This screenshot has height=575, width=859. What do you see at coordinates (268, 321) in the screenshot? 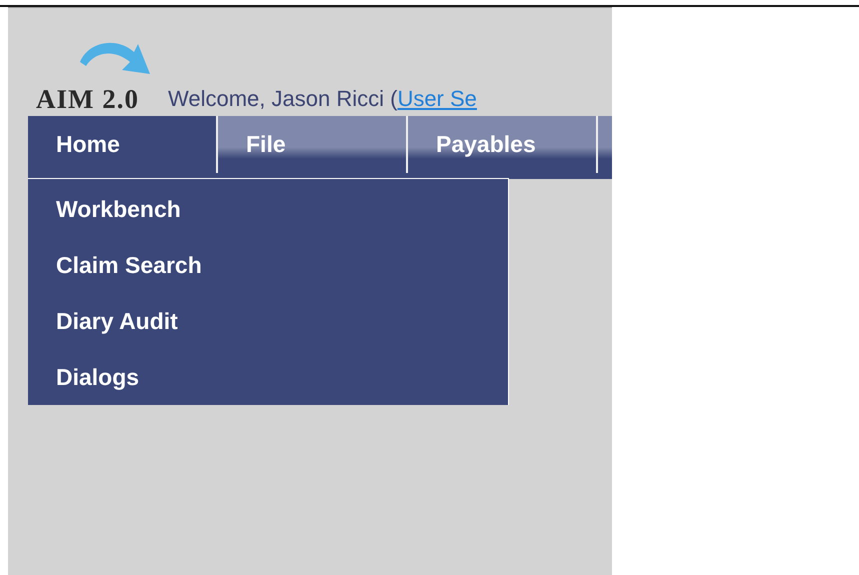
I see `menu-item: Diary Audit` at bounding box center [268, 321].